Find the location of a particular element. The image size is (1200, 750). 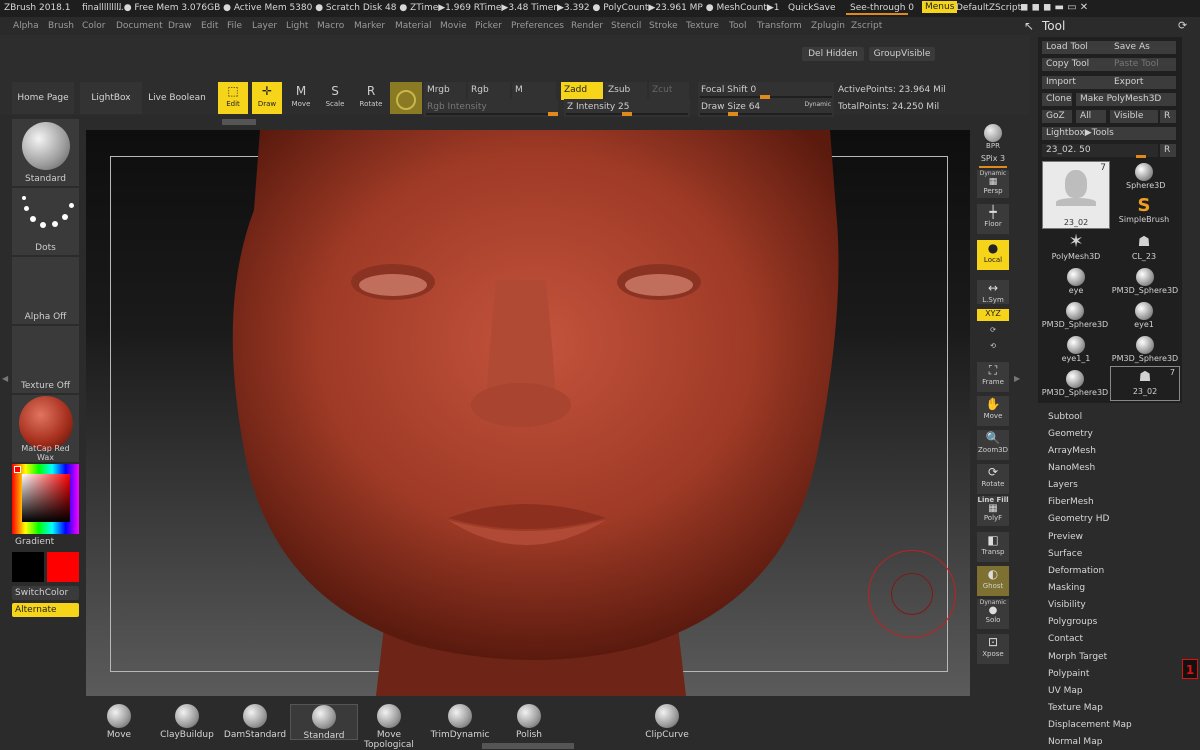

menu-movie: Movie is located at coordinates (453, 26).